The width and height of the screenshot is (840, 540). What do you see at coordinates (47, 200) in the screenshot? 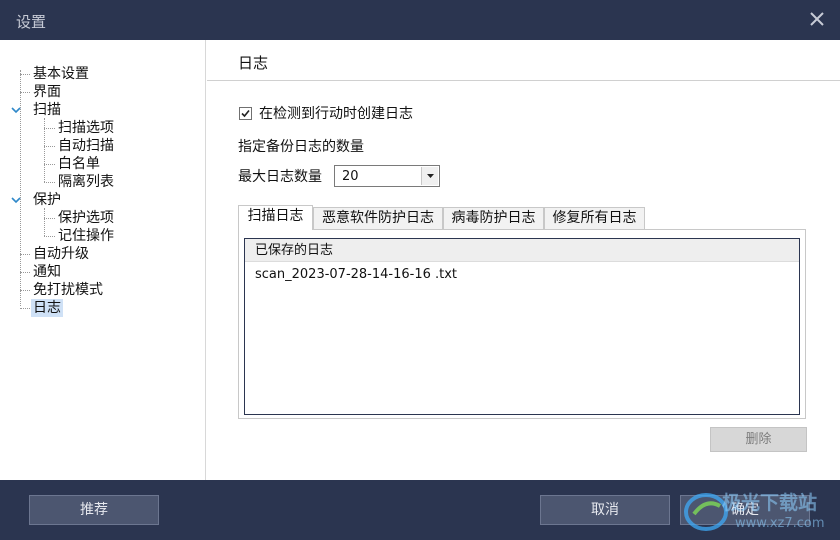
I see `sidebar-item-protection: 保护` at bounding box center [47, 200].